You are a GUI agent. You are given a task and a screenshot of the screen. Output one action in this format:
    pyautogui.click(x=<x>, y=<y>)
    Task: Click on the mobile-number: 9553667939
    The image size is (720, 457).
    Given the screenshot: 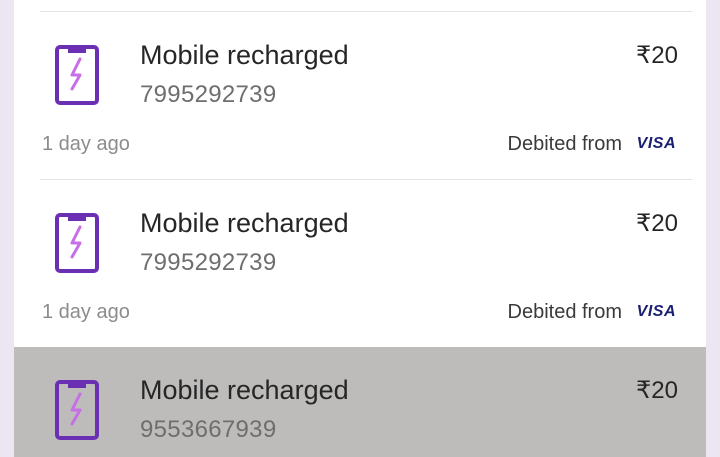 What is the action you would take?
    pyautogui.click(x=208, y=429)
    